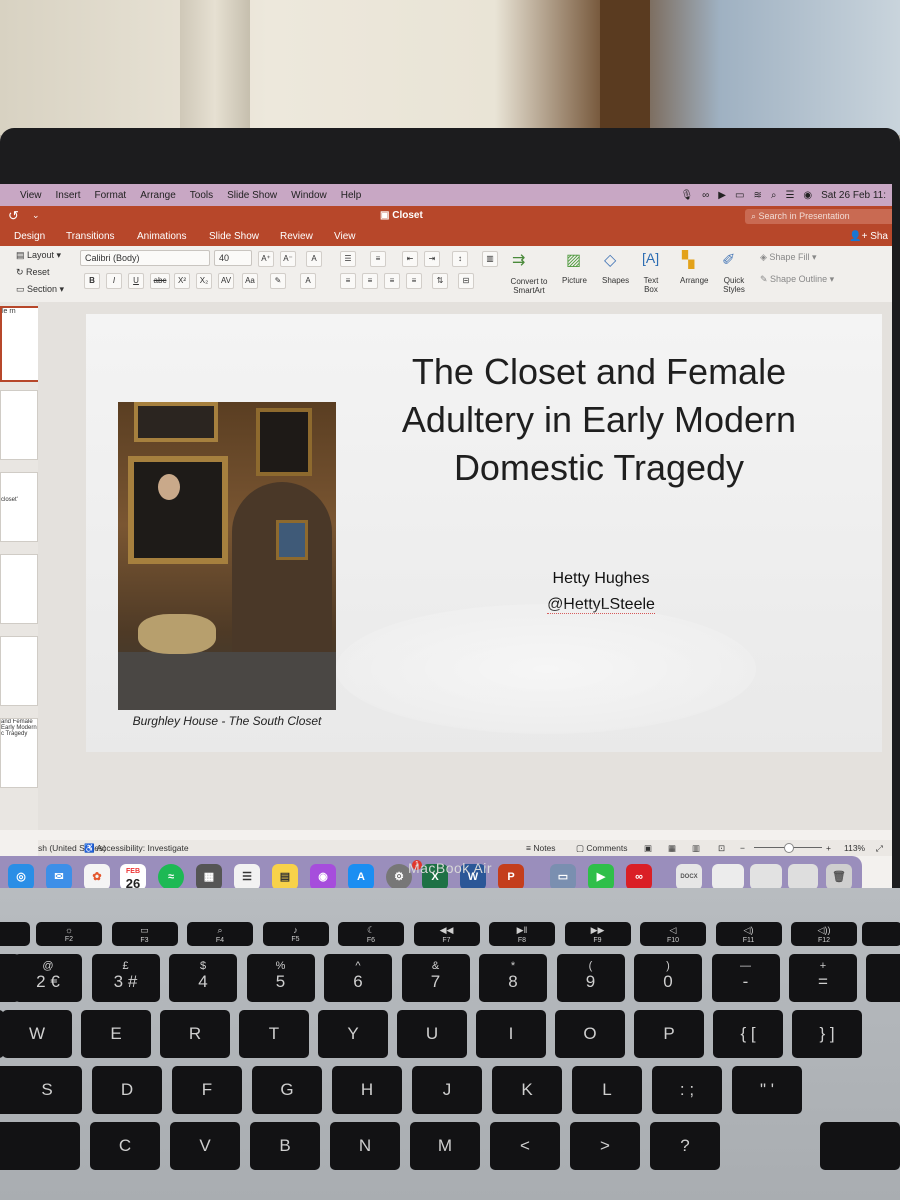 This screenshot has height=1200, width=900. Describe the element at coordinates (205, 1146) in the screenshot. I see `key-letter: V` at that location.